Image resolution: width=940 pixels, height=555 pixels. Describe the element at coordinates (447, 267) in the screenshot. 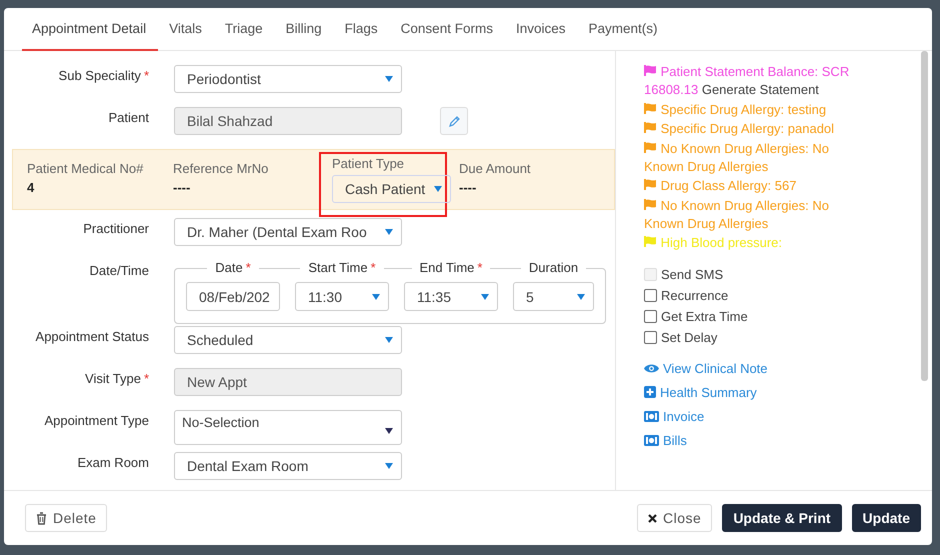

I see `field-label: End Time` at that location.